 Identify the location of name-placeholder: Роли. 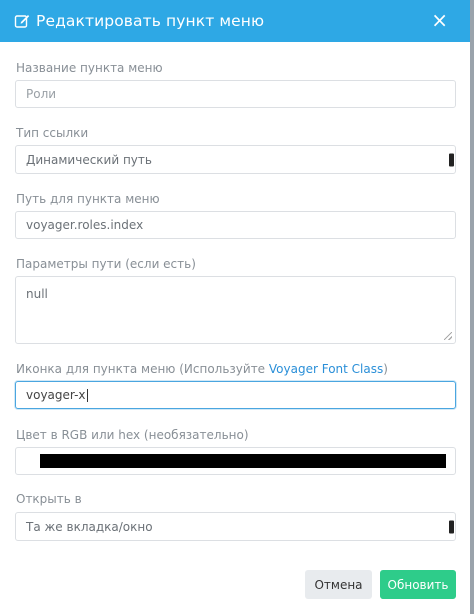
(41, 94).